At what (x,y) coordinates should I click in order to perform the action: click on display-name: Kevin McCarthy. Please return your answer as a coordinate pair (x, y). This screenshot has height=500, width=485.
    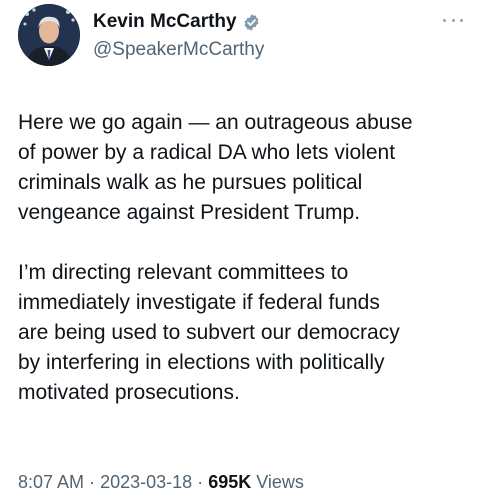
    Looking at the image, I should click on (165, 22).